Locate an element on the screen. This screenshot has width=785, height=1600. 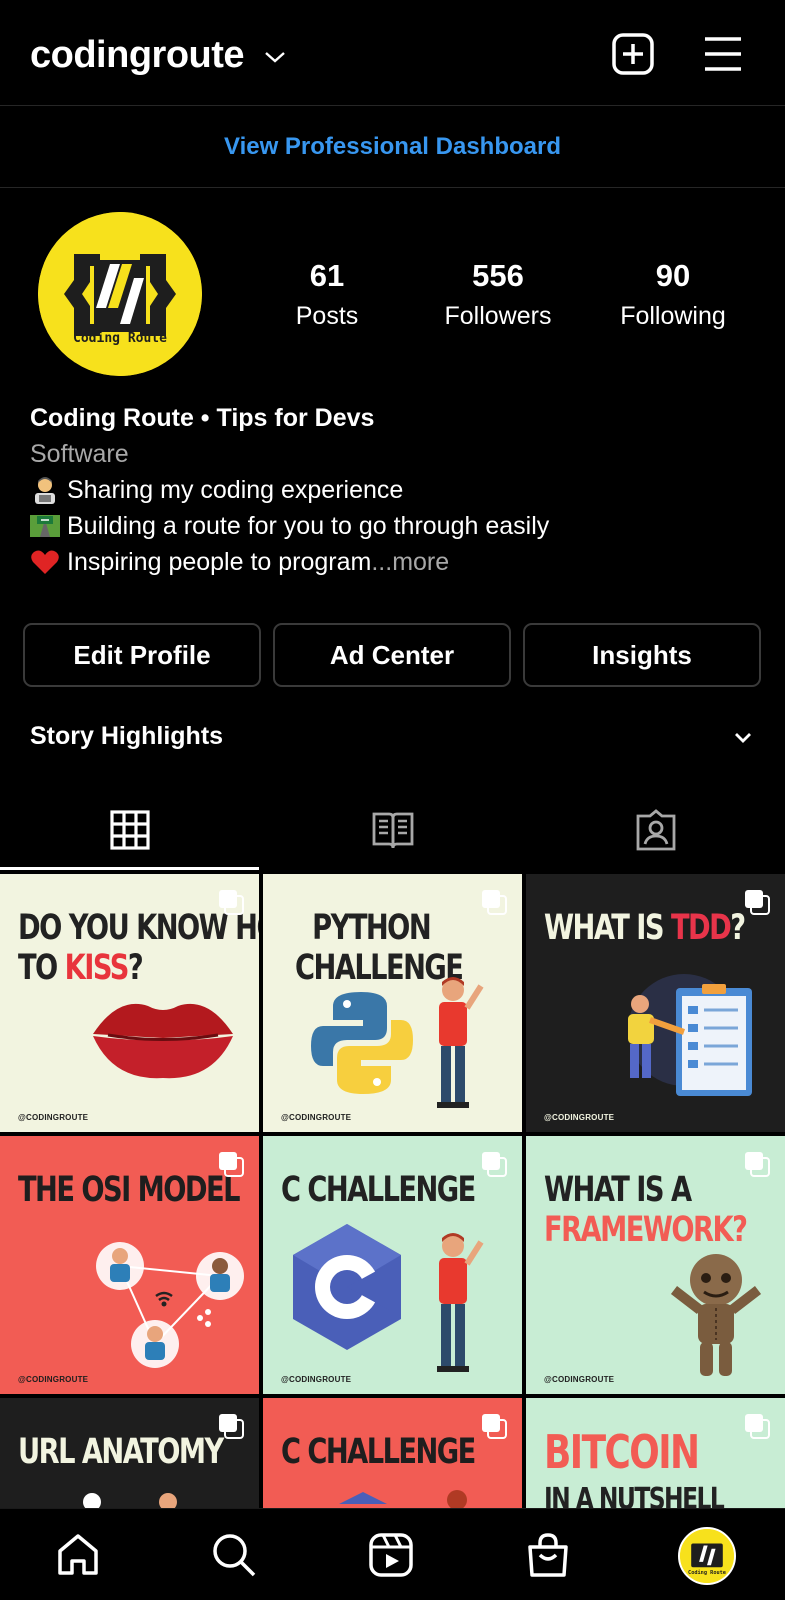
guides-icon is located at coordinates (393, 830).